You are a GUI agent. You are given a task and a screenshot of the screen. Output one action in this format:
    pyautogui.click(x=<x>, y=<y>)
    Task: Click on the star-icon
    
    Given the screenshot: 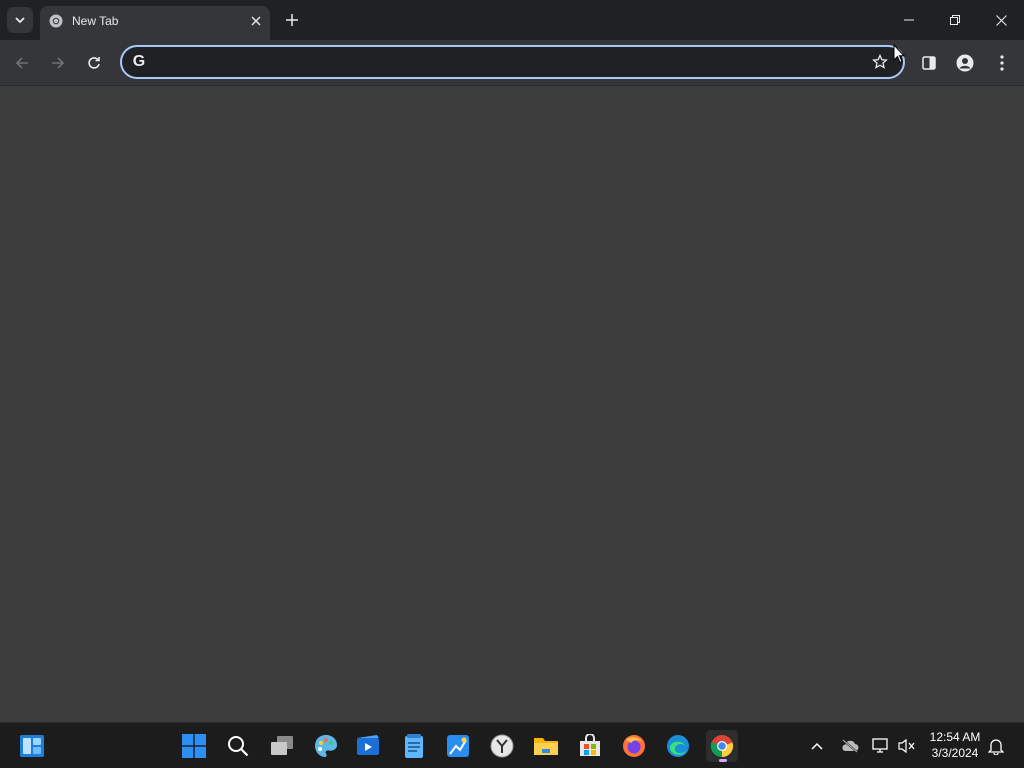 What is the action you would take?
    pyautogui.click(x=880, y=61)
    